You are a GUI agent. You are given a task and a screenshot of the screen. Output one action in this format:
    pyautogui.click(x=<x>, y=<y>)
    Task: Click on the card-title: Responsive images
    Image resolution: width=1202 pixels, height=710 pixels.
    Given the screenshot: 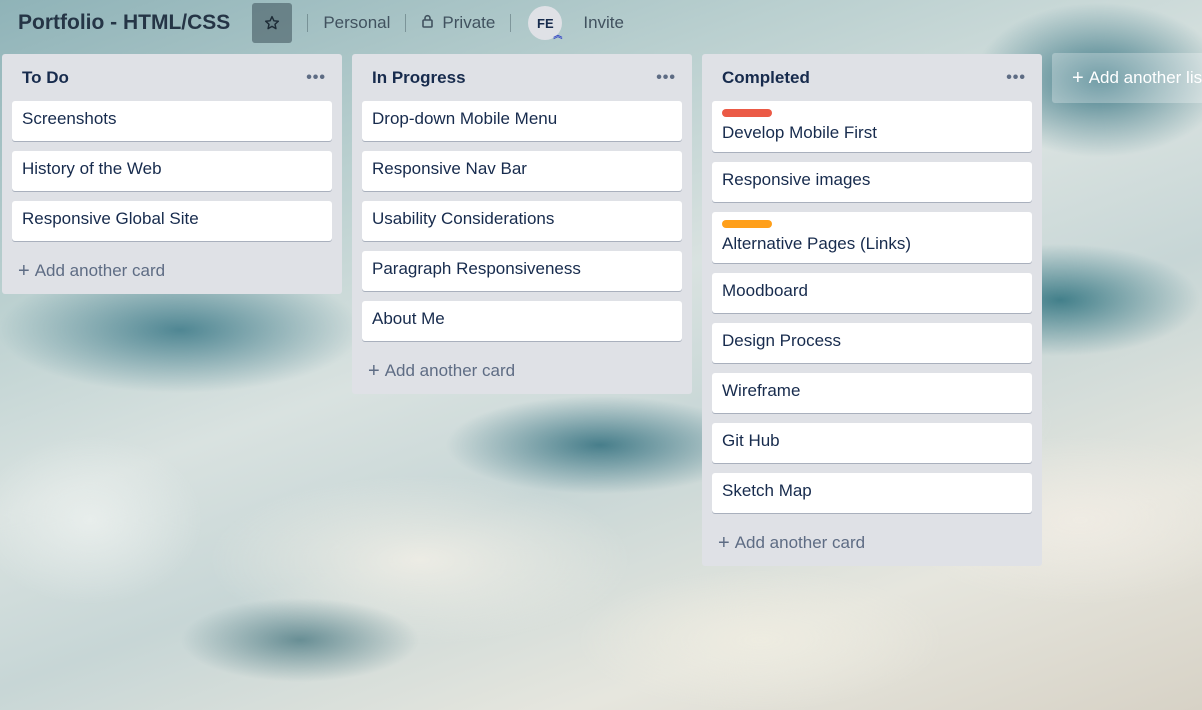 What is the action you would take?
    pyautogui.click(x=796, y=179)
    